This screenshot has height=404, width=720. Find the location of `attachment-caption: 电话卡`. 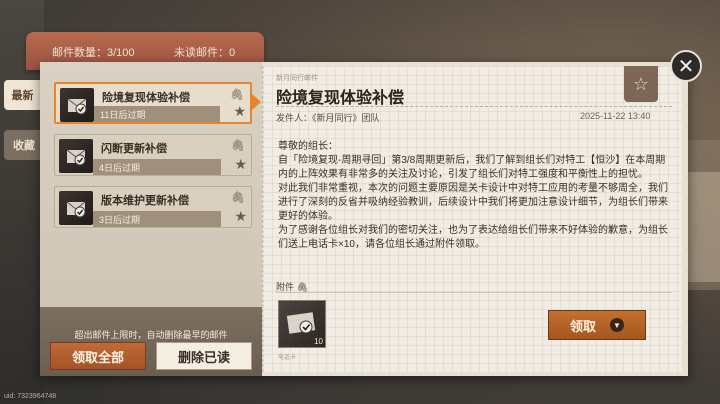

attachment-caption: 电话卡 is located at coordinates (287, 357).